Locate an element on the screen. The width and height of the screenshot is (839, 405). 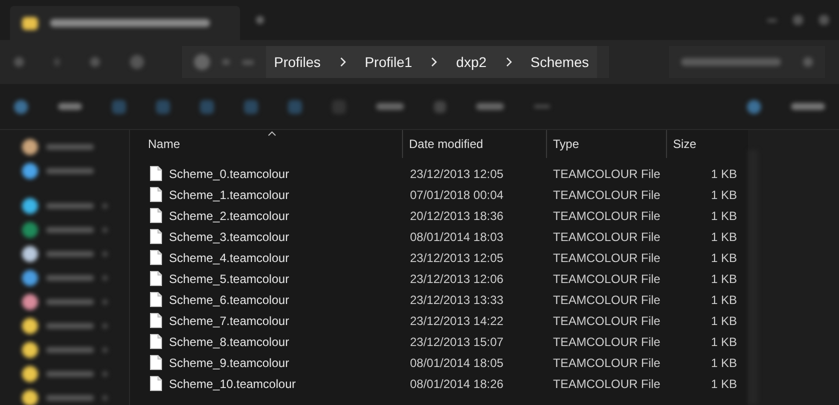
column-header: Type is located at coordinates (607, 144).